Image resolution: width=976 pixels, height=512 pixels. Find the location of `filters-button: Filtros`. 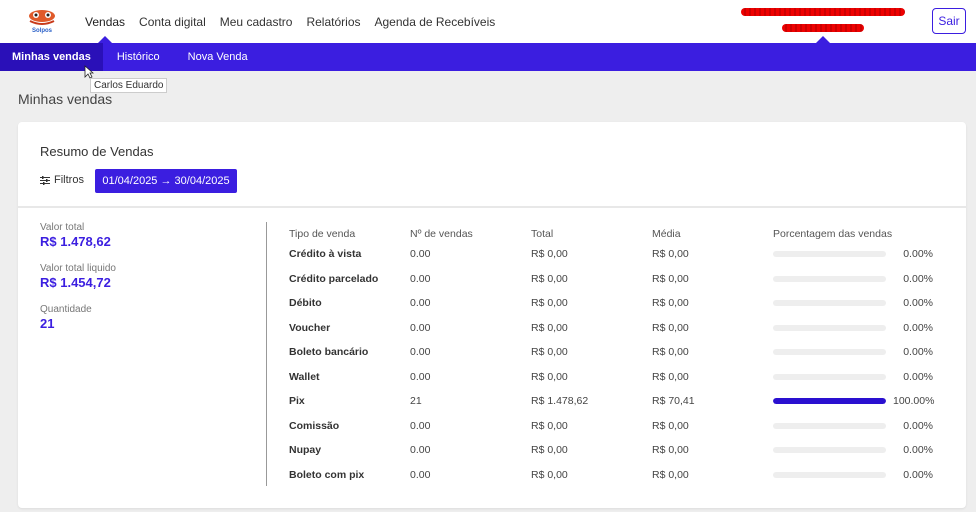

filters-button: Filtros is located at coordinates (62, 180).